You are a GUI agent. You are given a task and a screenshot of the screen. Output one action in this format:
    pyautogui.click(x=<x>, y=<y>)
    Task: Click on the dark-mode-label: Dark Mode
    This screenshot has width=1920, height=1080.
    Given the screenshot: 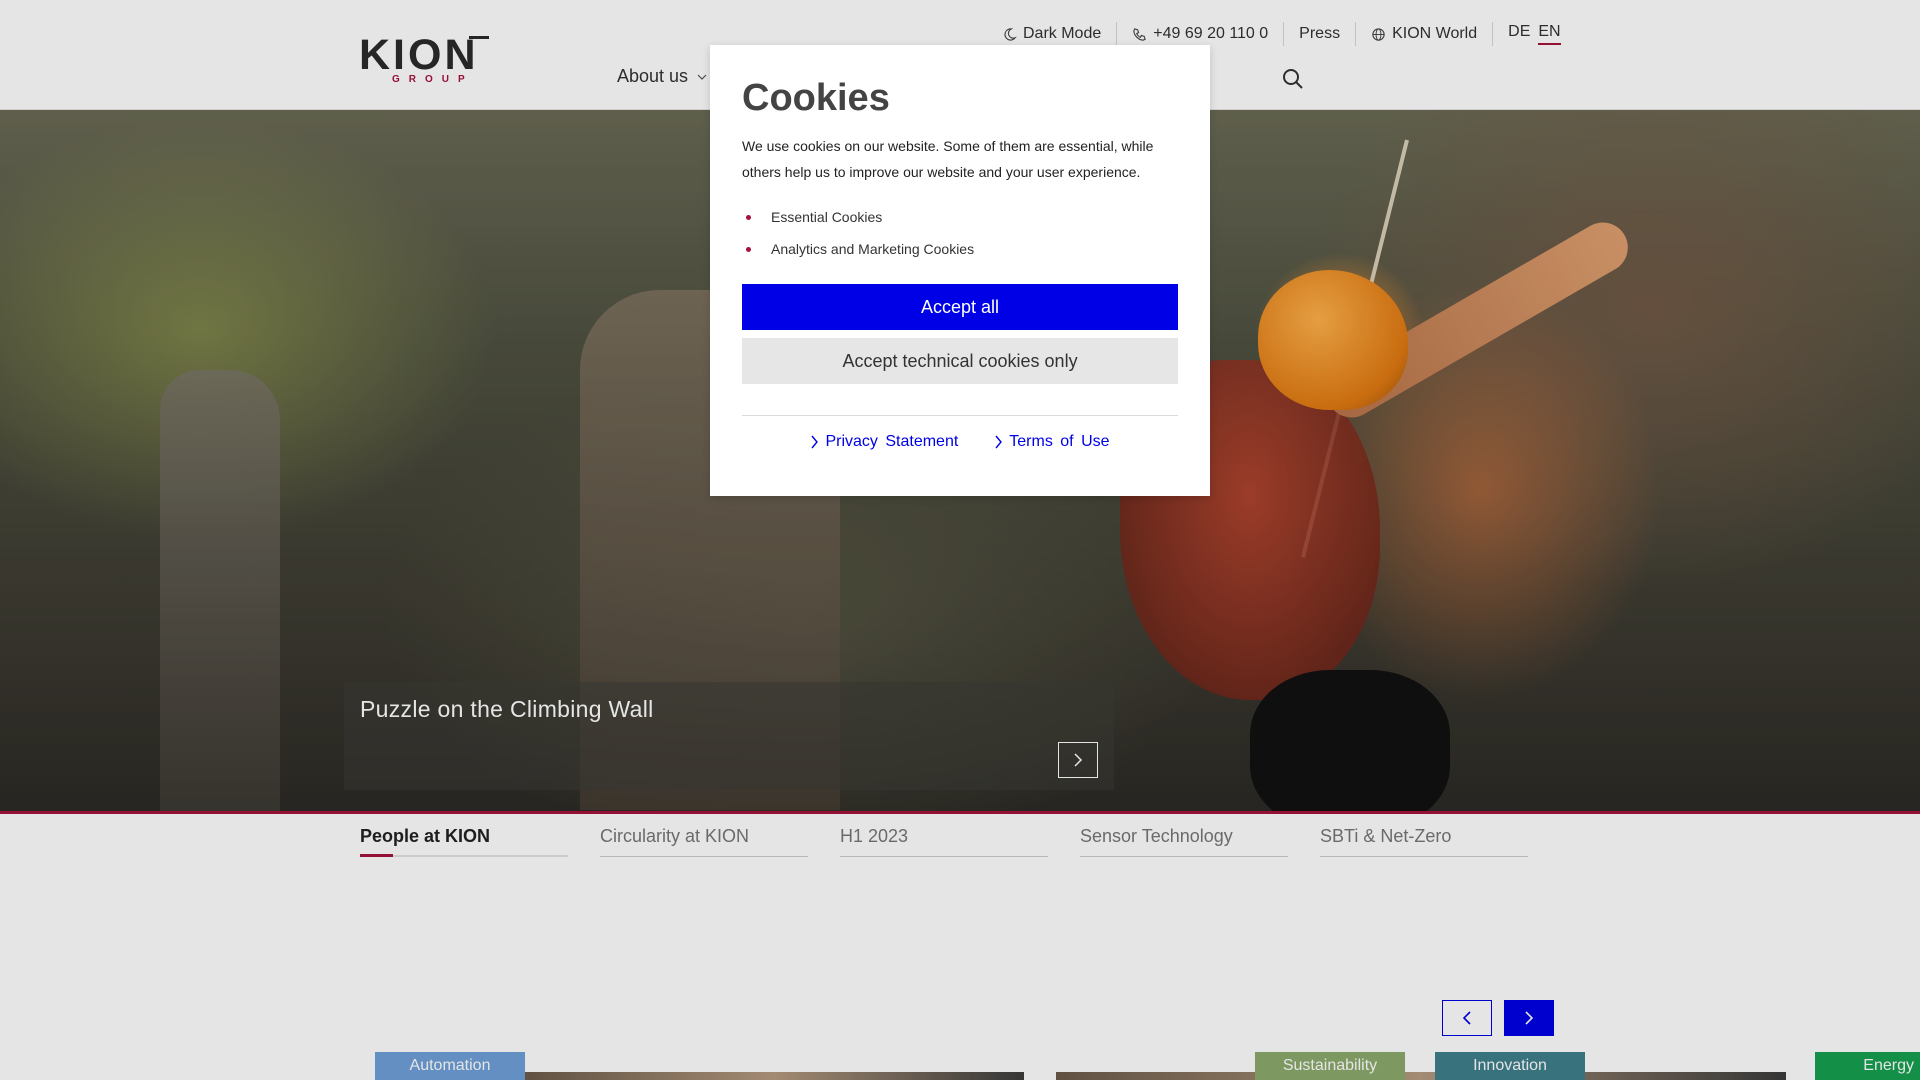 What is the action you would take?
    pyautogui.click(x=1062, y=33)
    